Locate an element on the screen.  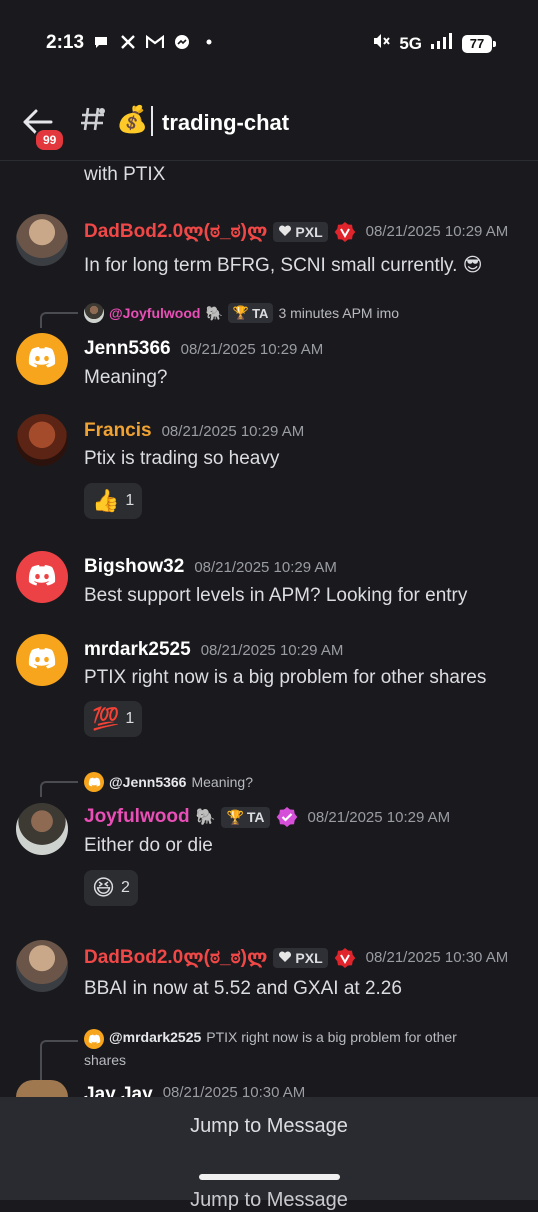
unread-badge: 99 is located at coordinates (50, 140).